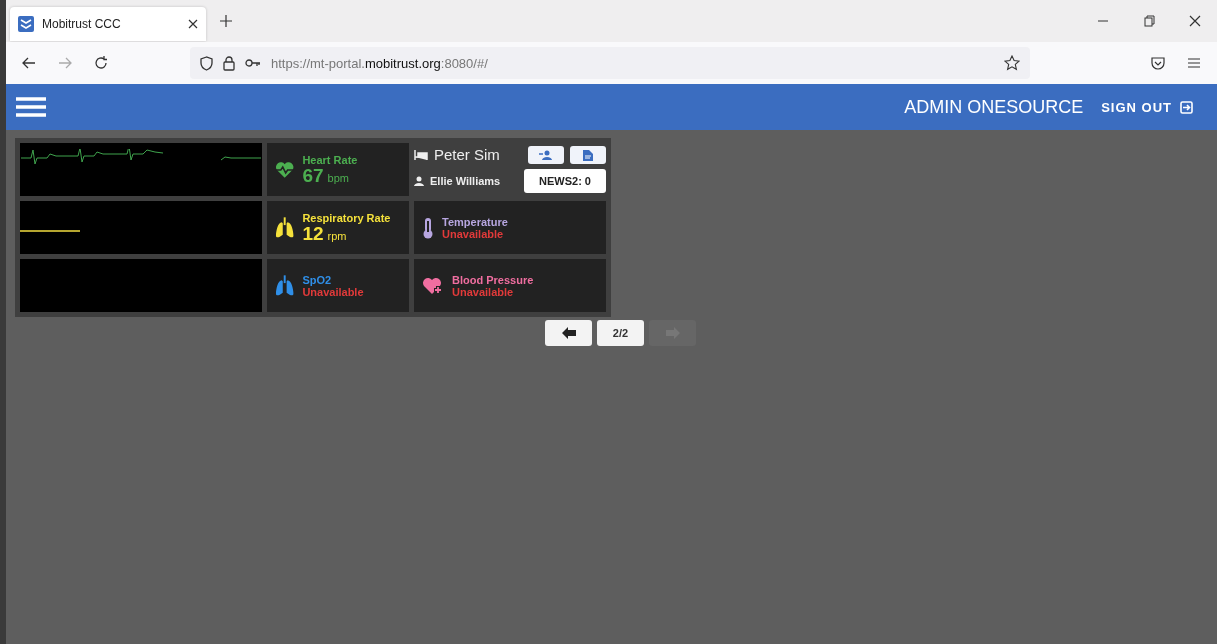 The height and width of the screenshot is (644, 1217). I want to click on vital-unit: rpm, so click(337, 236).